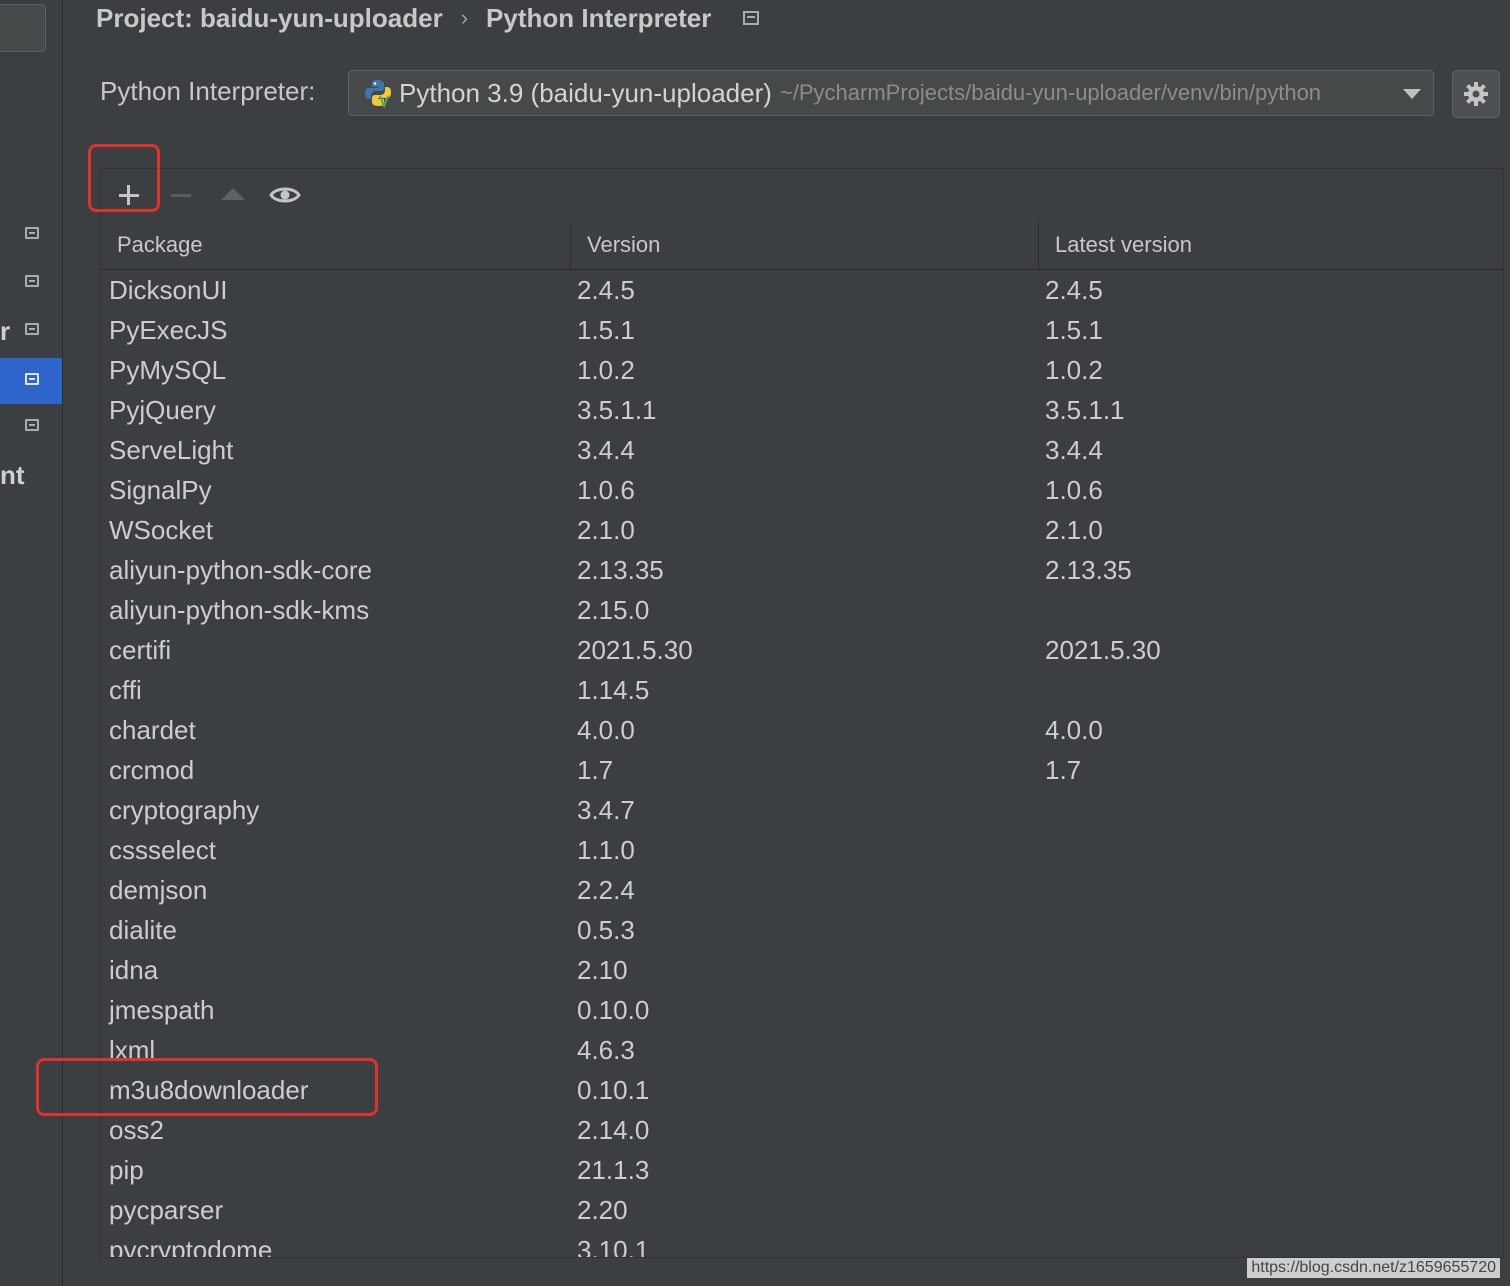 The height and width of the screenshot is (1286, 1510). Describe the element at coordinates (152, 730) in the screenshot. I see `package-name-cell: chardet` at that location.